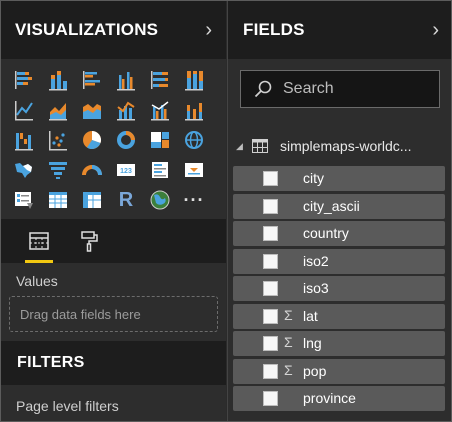 The width and height of the screenshot is (452, 422). What do you see at coordinates (274, 29) in the screenshot?
I see `fields-title: FIELDS` at bounding box center [274, 29].